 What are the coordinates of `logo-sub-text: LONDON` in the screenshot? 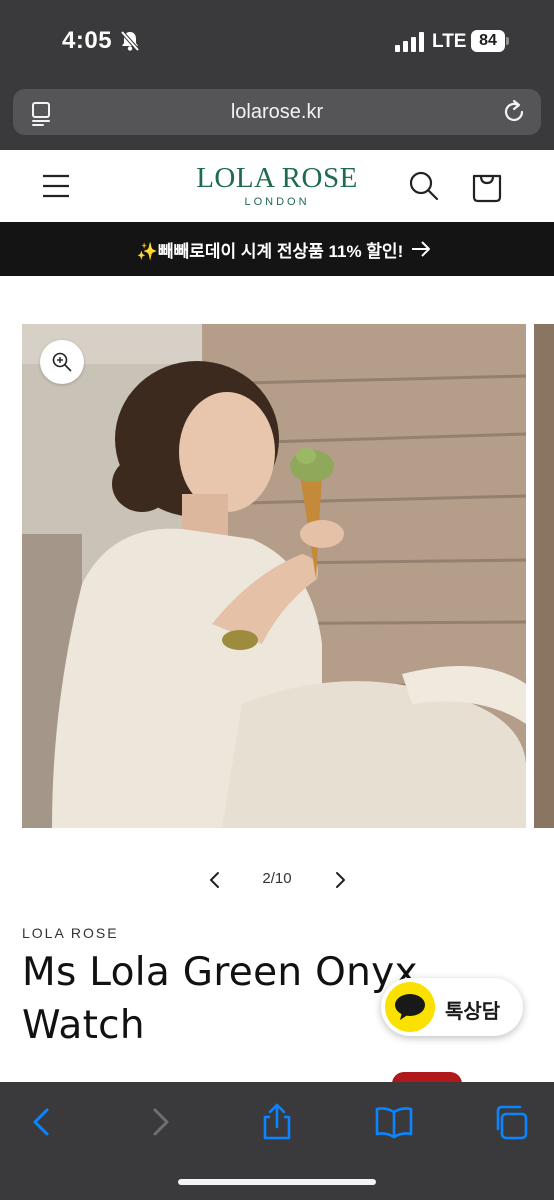 It's located at (277, 202).